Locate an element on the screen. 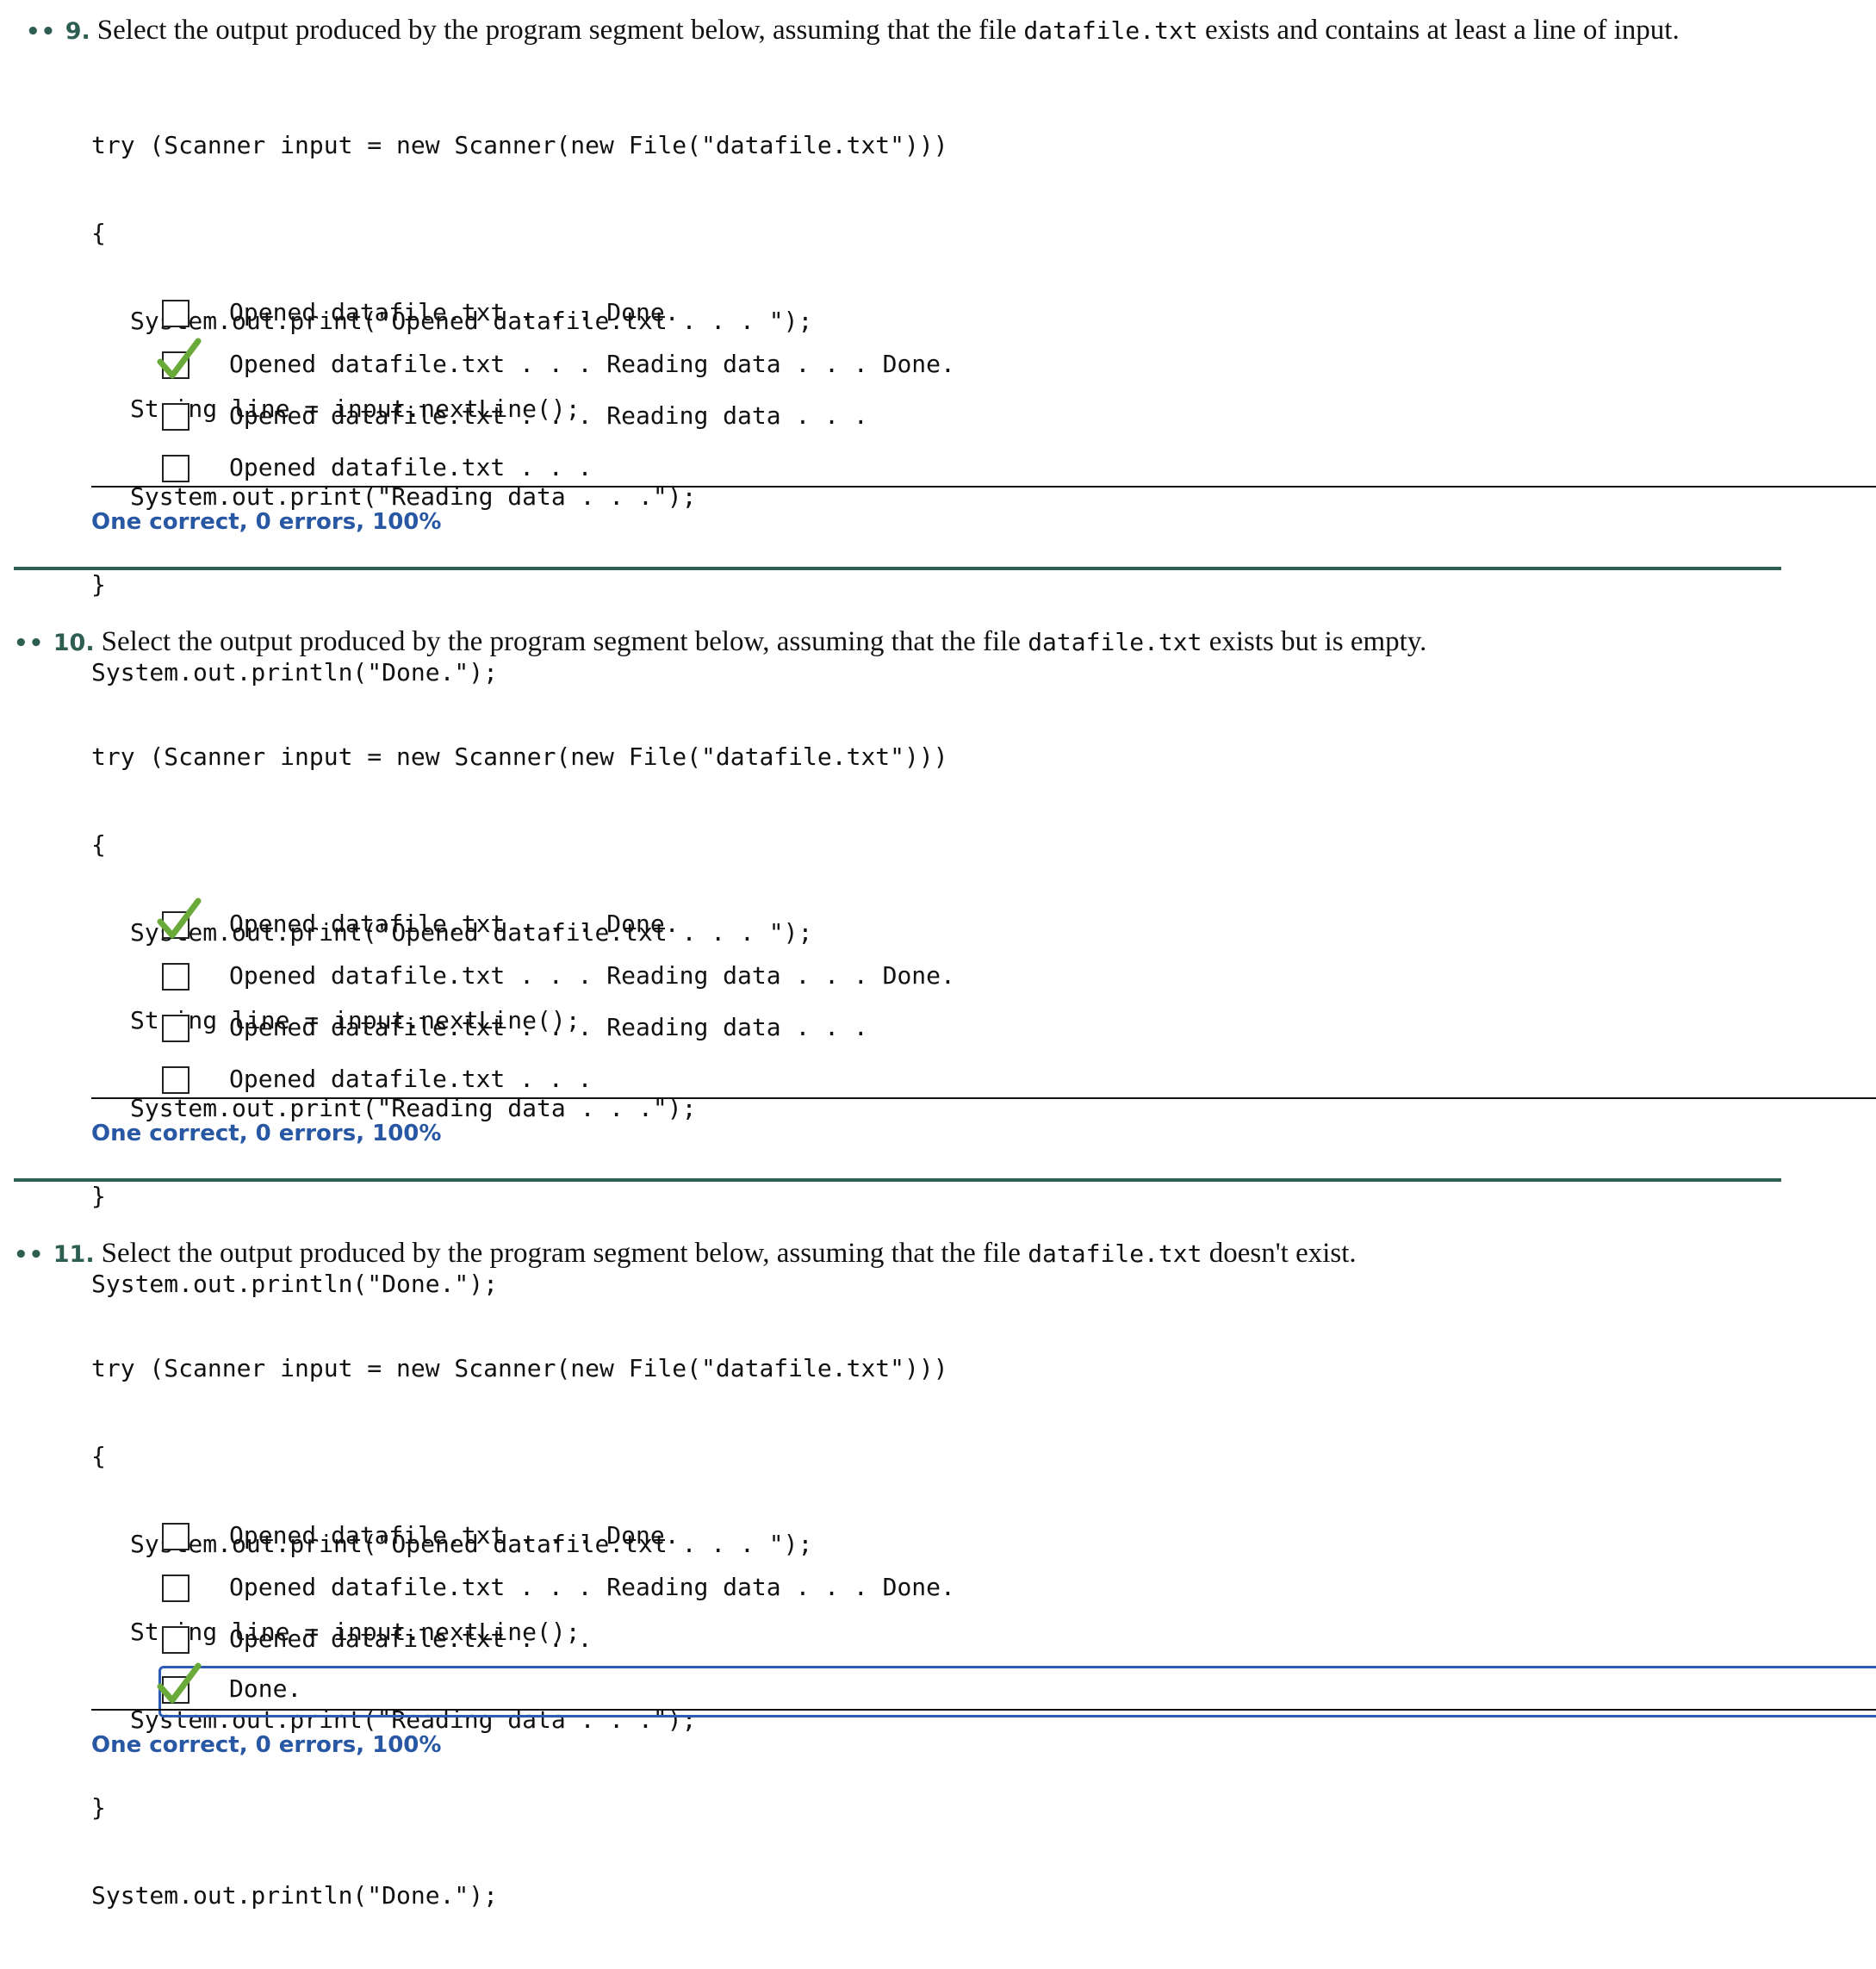  question-number: 9. is located at coordinates (77, 32).